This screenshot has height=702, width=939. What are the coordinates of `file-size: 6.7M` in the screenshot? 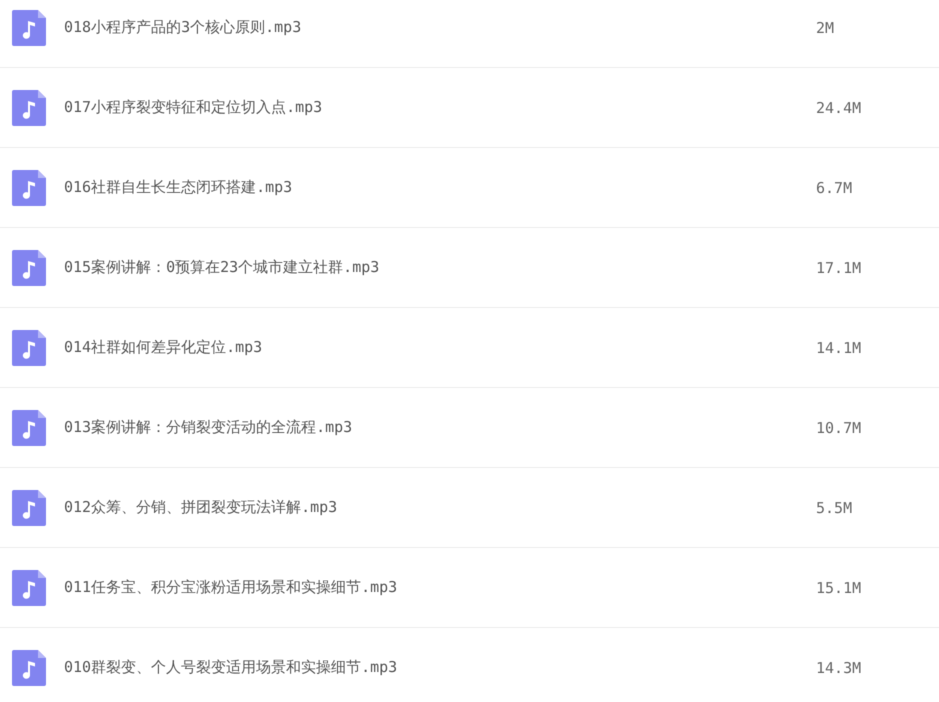 It's located at (834, 187).